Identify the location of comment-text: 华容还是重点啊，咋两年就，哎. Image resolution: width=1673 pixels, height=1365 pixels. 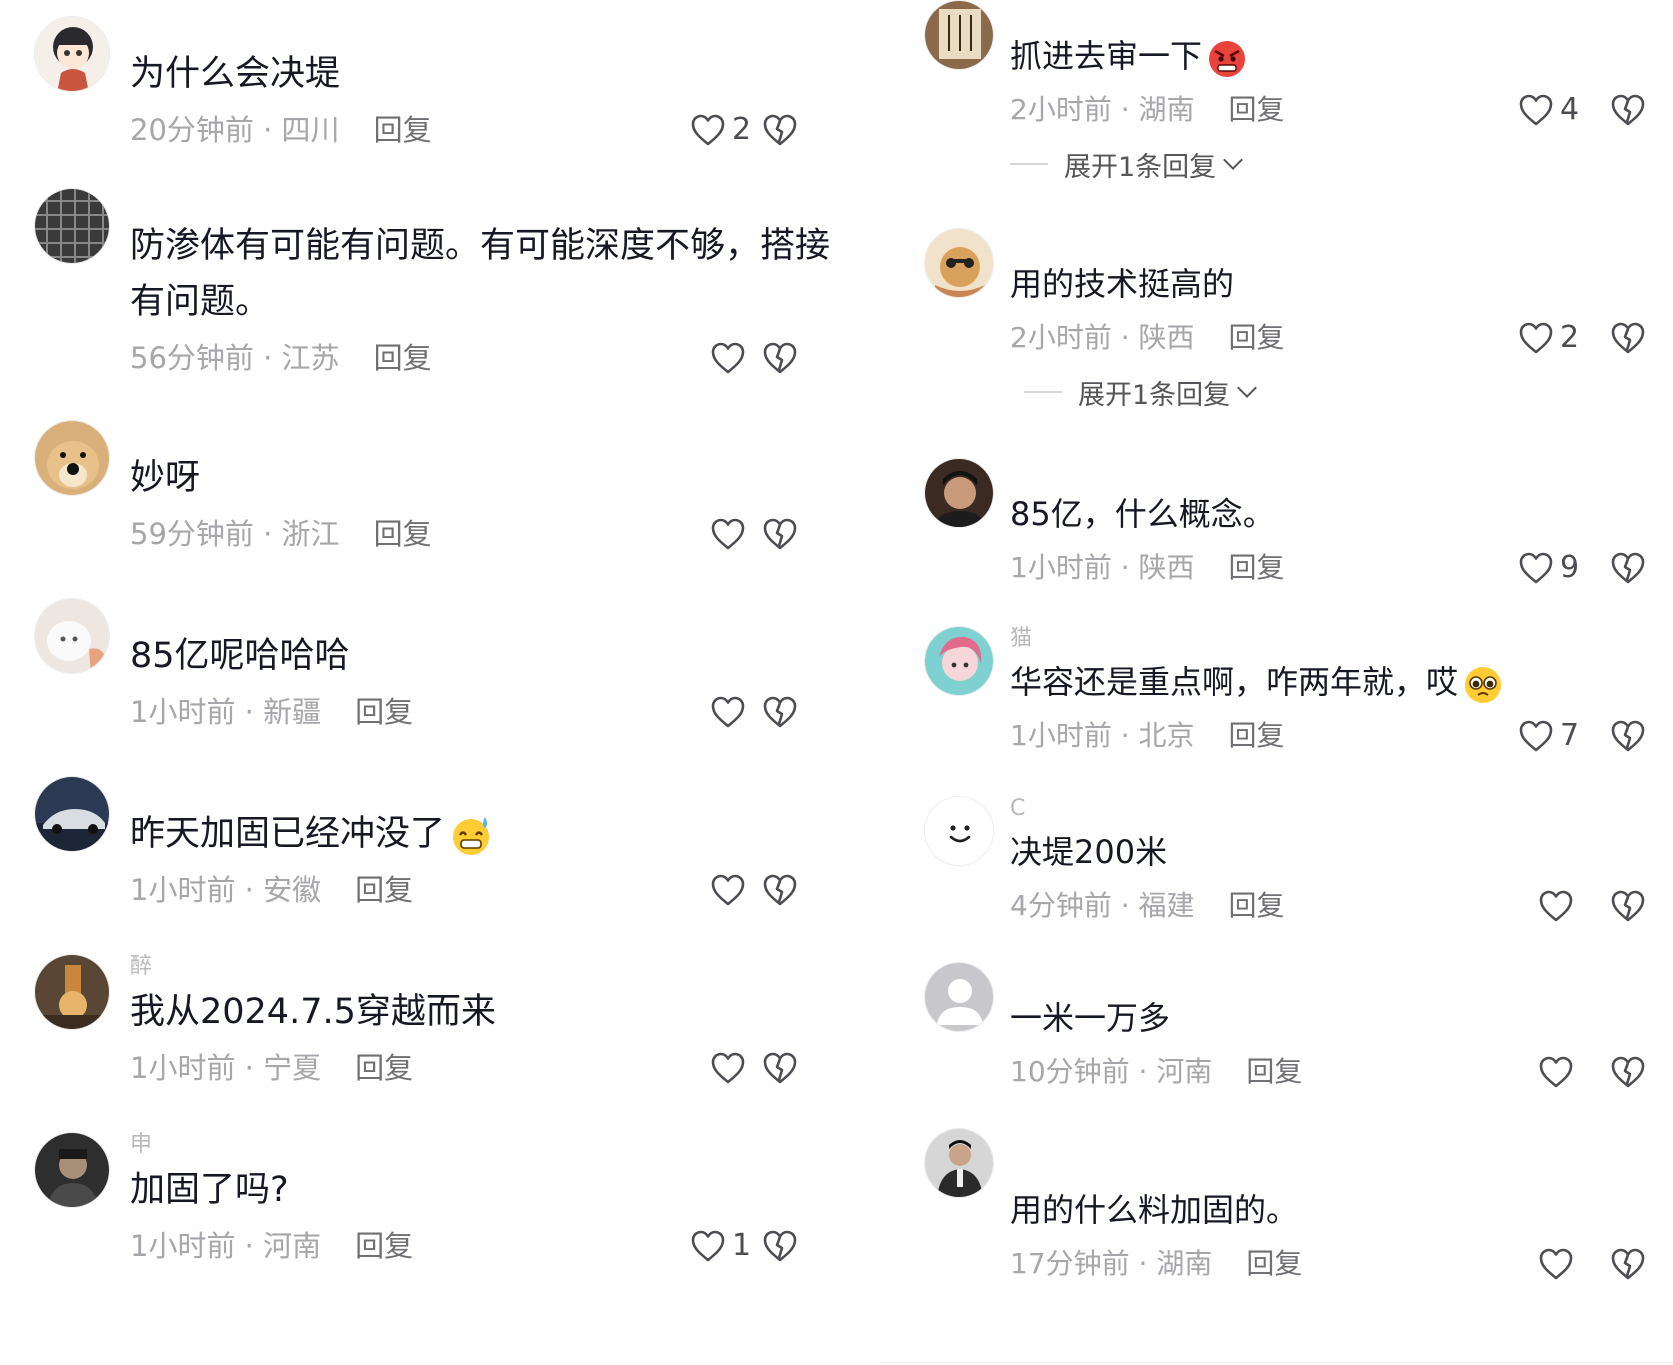
(1341, 682).